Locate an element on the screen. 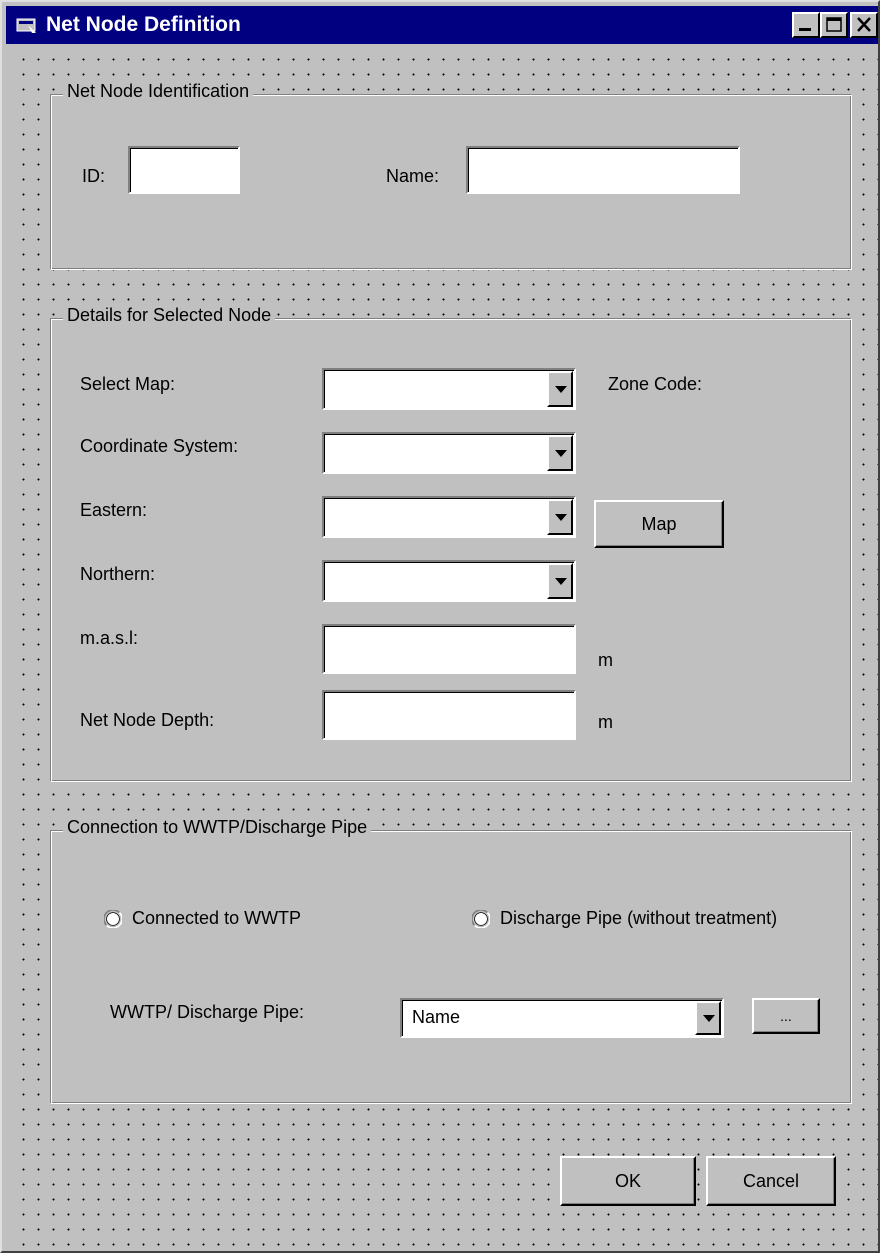  masl-field is located at coordinates (449, 649).